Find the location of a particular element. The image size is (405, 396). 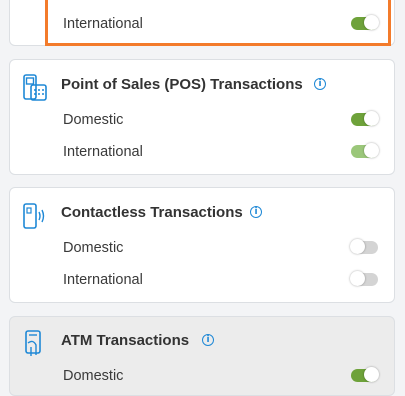

pos-domestic-toggle is located at coordinates (365, 118).